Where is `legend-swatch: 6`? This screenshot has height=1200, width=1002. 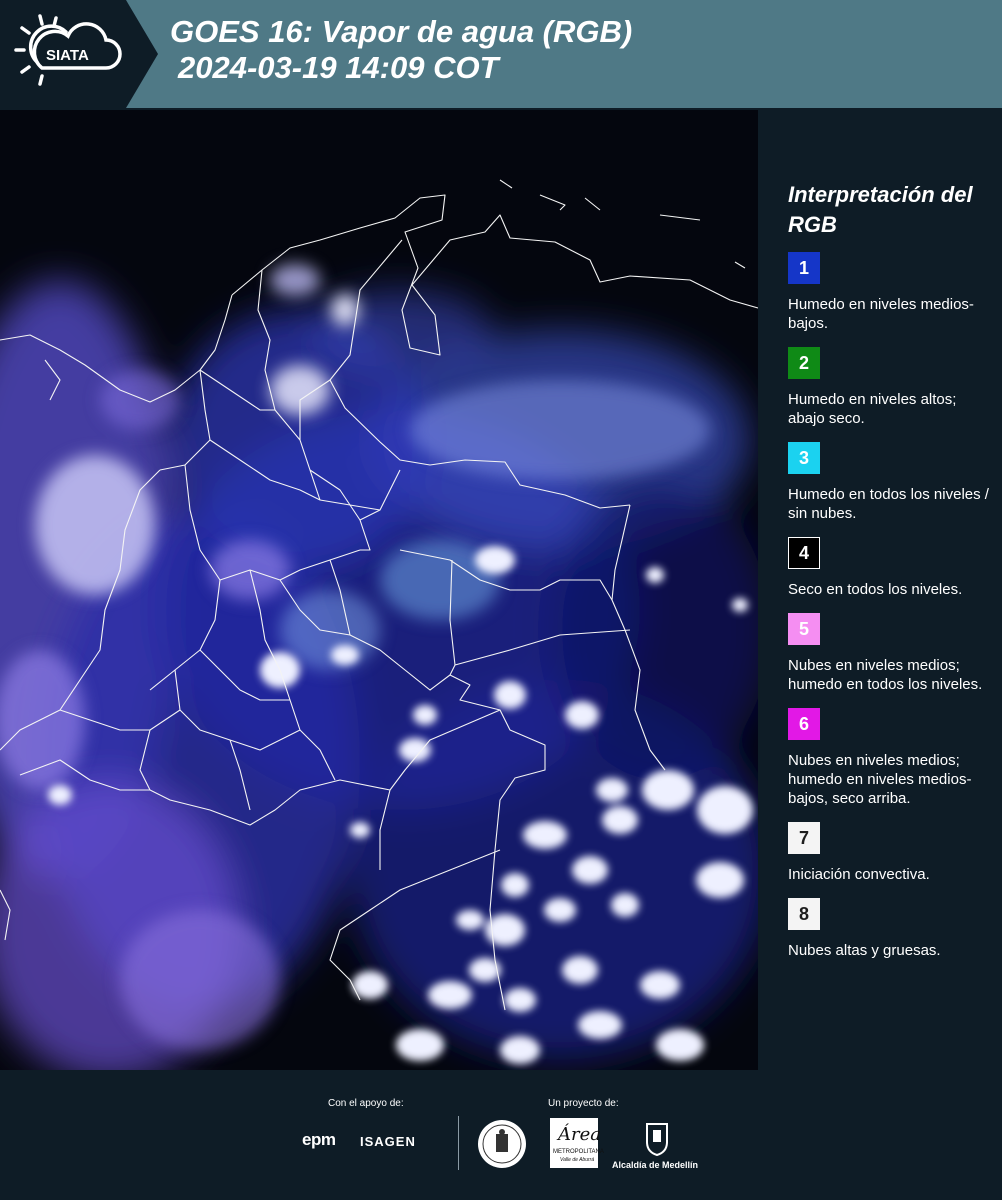 legend-swatch: 6 is located at coordinates (804, 724).